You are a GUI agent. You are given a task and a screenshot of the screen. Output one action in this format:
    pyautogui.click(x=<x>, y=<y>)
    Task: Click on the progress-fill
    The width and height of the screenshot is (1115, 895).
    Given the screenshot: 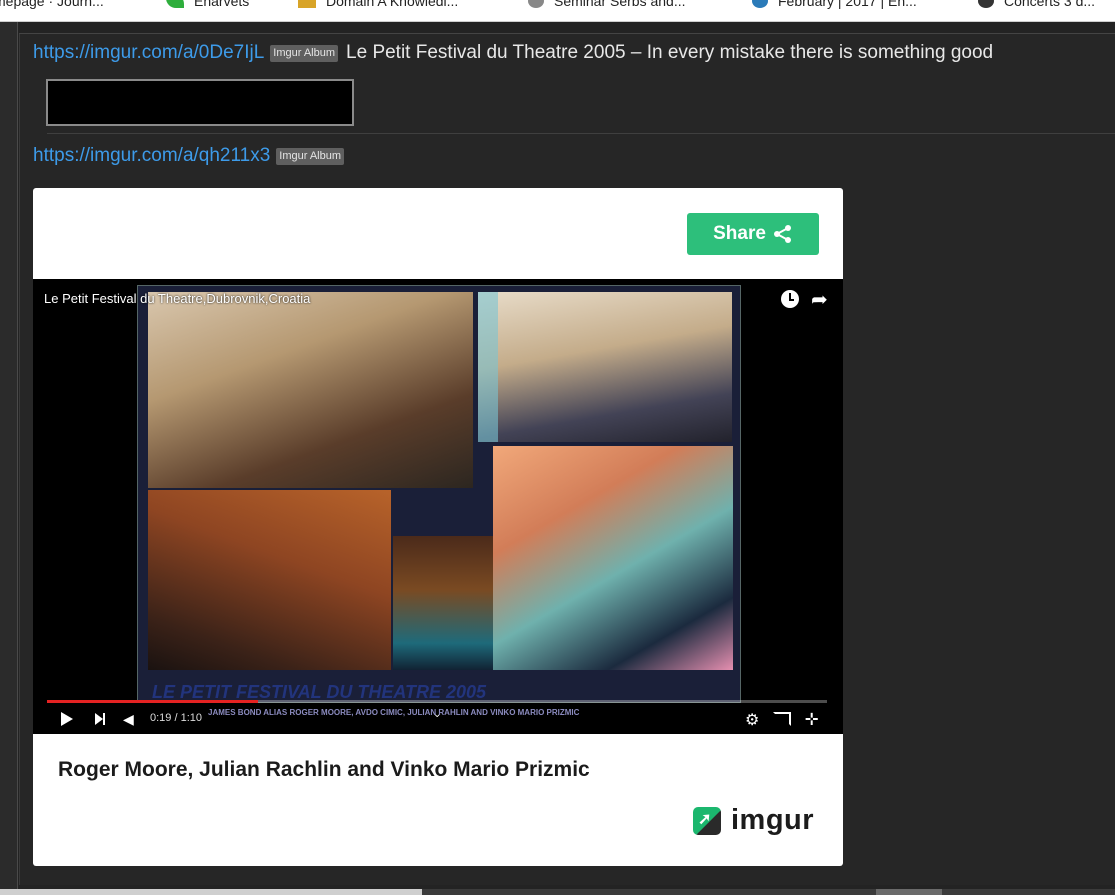 What is the action you would take?
    pyautogui.click(x=152, y=701)
    